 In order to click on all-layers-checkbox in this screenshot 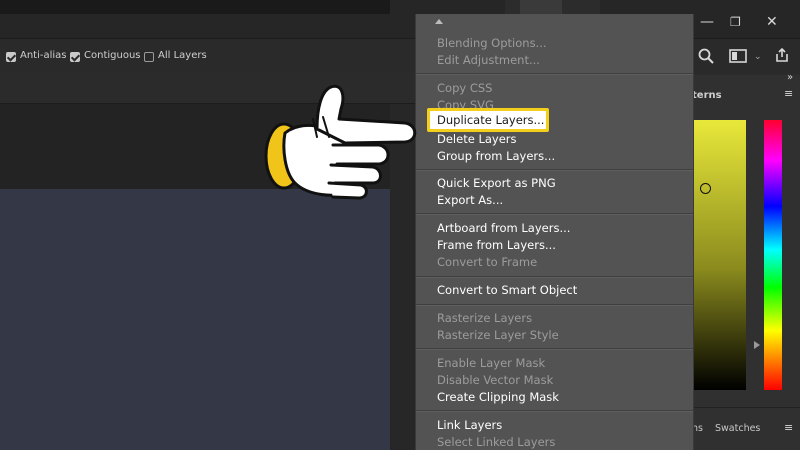, I will do `click(149, 57)`.